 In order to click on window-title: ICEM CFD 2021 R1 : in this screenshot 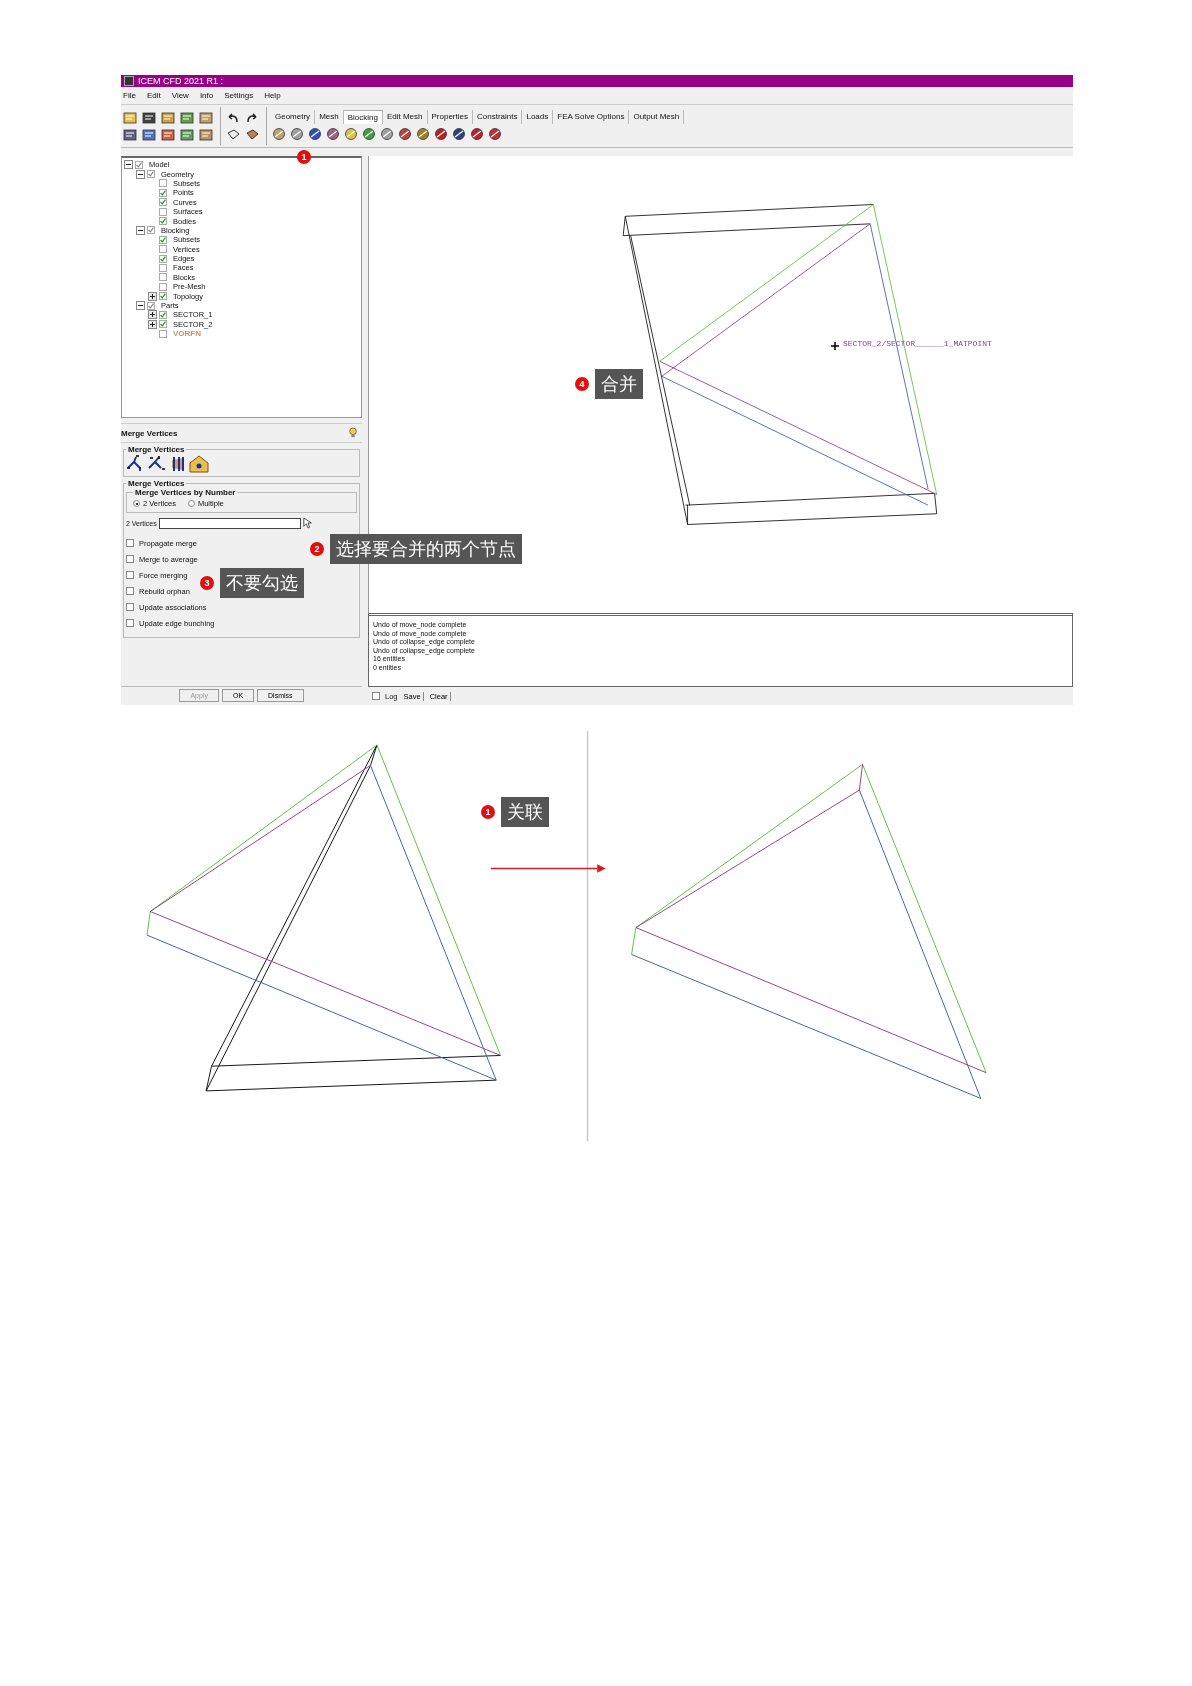, I will do `click(181, 81)`.